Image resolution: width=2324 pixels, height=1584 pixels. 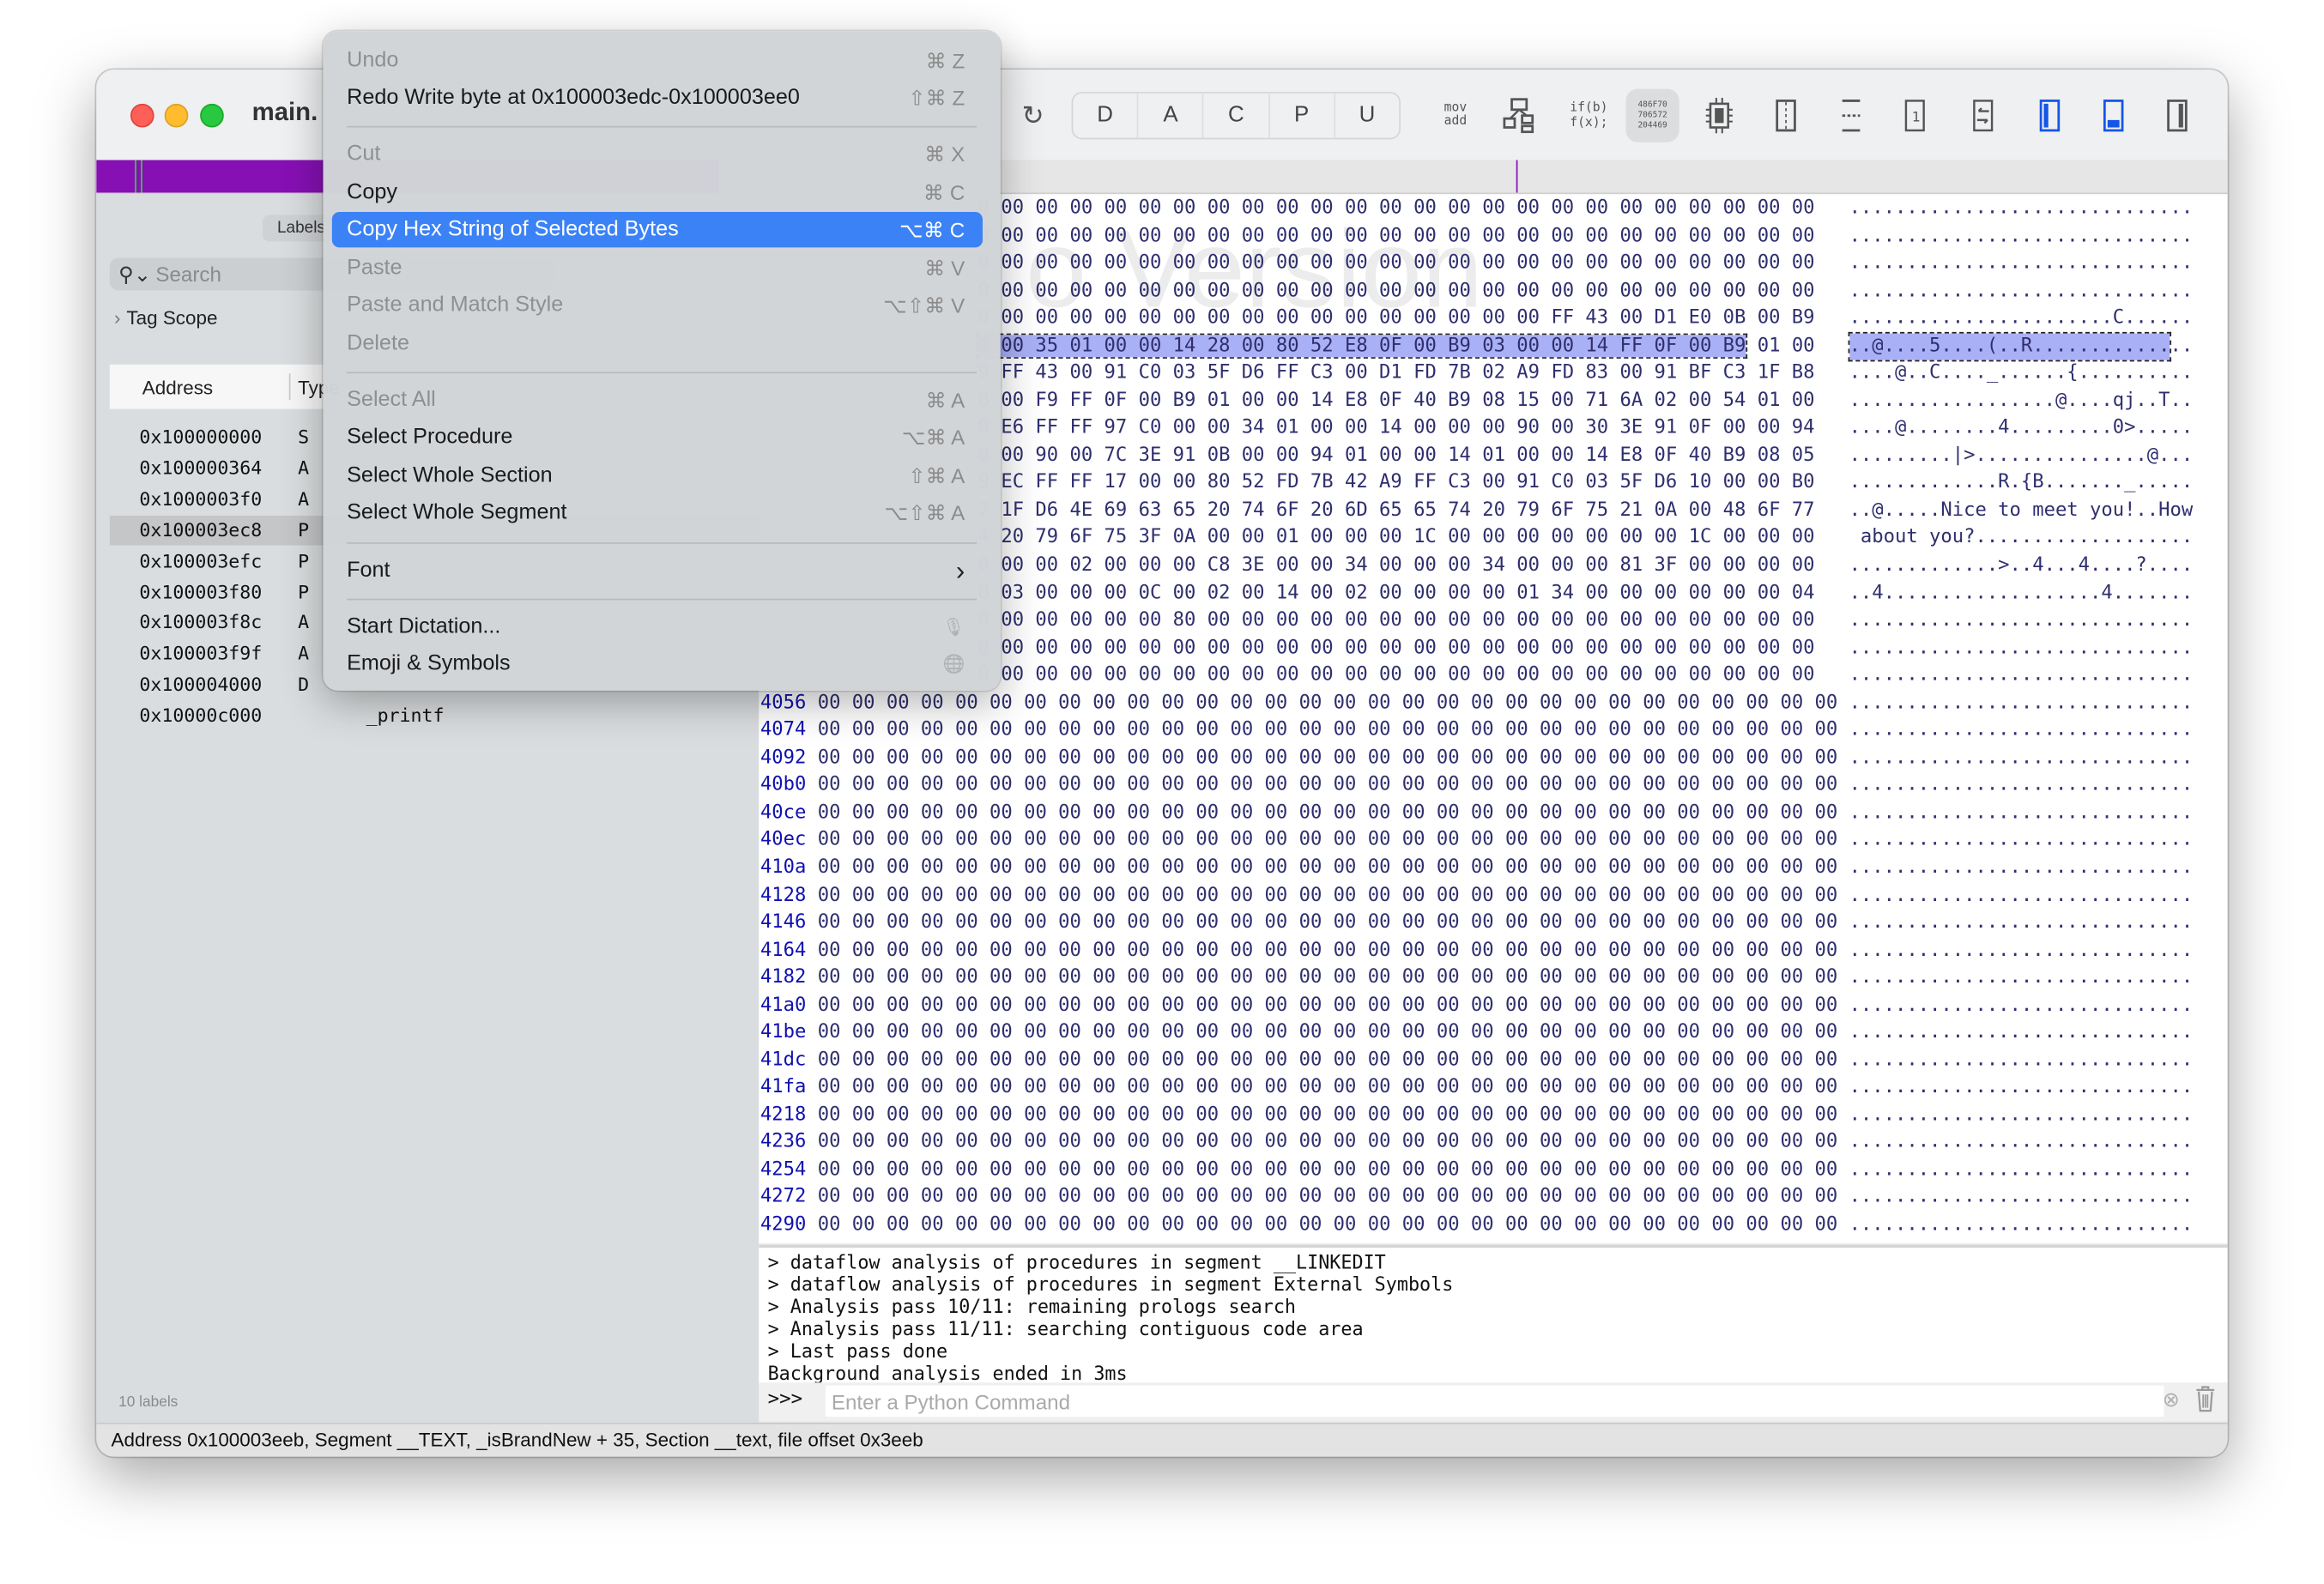 I want to click on trash-icon, so click(x=2206, y=1402).